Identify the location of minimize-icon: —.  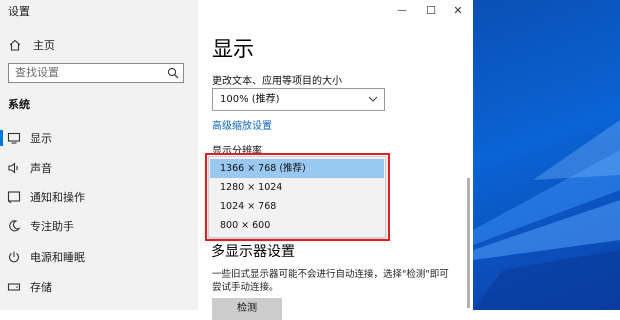
(402, 10).